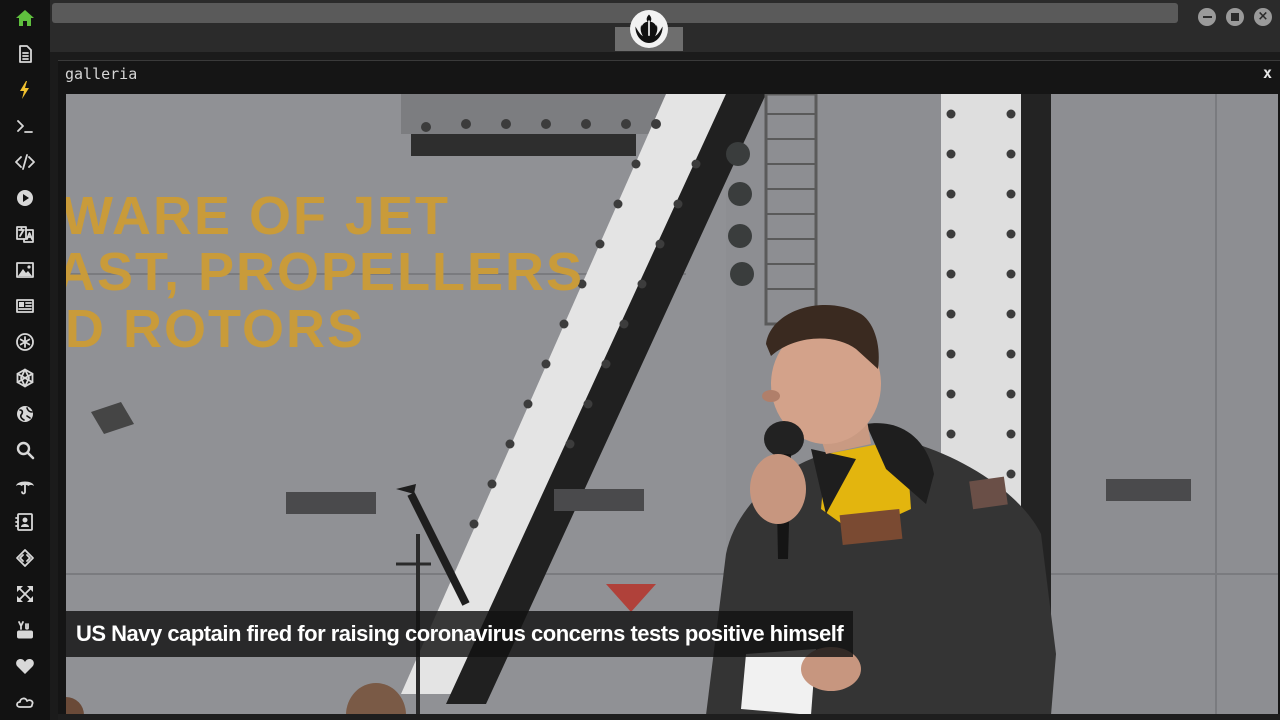  I want to click on top-bar: ×, so click(665, 26).